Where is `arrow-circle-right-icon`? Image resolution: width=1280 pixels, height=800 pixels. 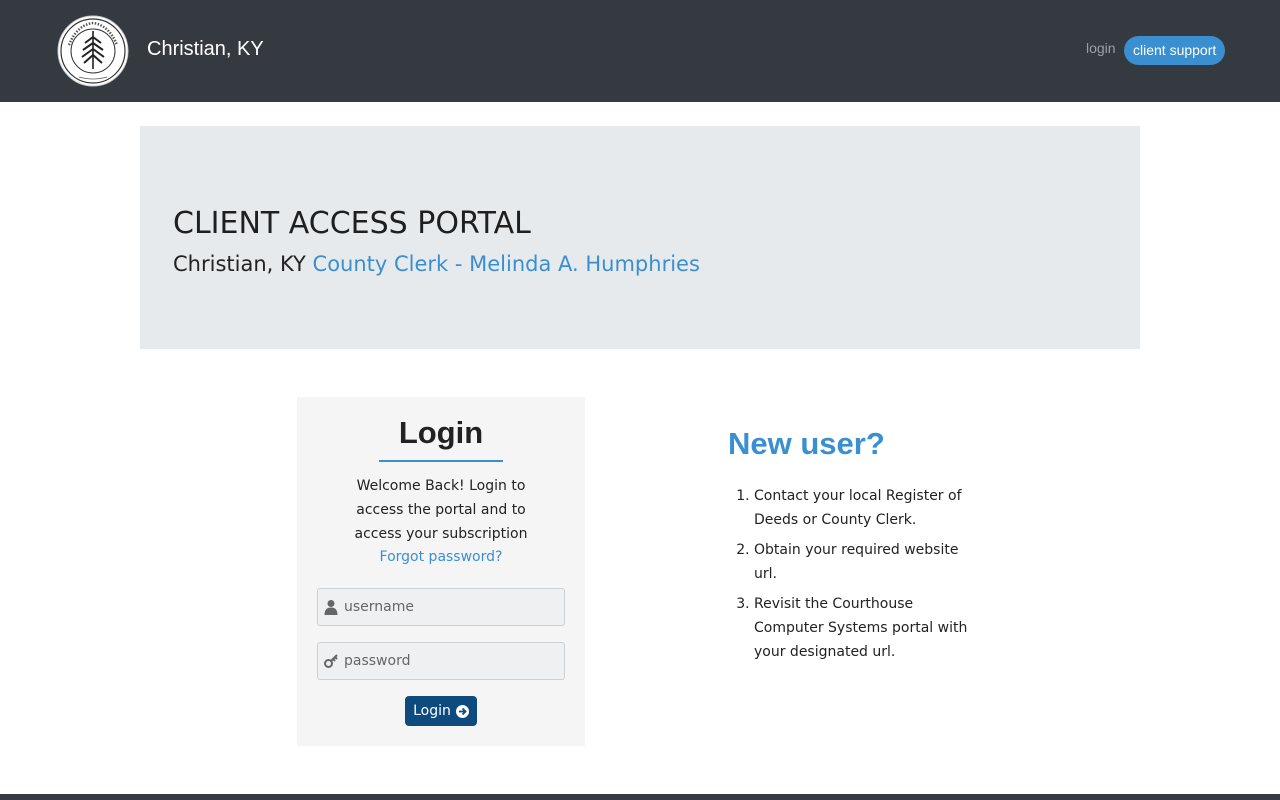
arrow-circle-right-icon is located at coordinates (462, 711).